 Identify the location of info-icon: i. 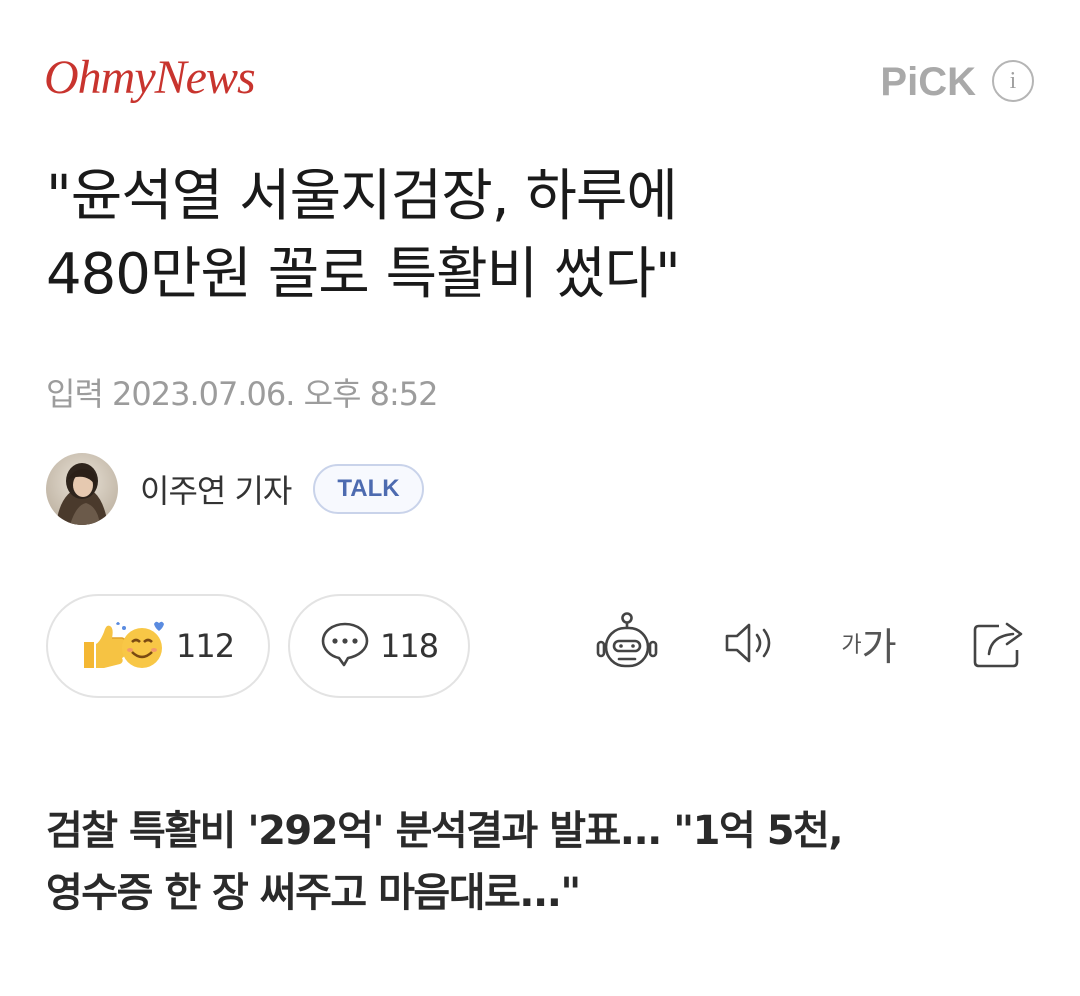
(1013, 81).